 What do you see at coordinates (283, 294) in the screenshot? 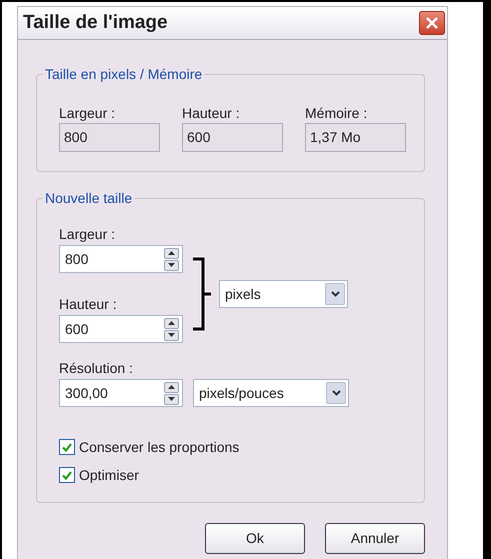
I see `unit-dropdown: pixels` at bounding box center [283, 294].